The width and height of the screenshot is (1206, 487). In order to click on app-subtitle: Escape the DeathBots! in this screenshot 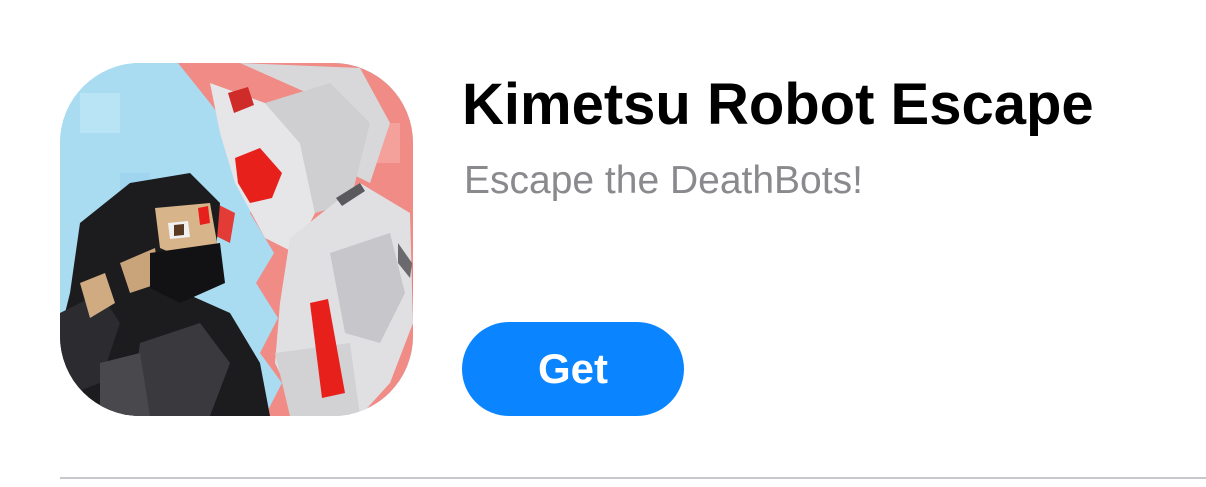, I will do `click(663, 180)`.